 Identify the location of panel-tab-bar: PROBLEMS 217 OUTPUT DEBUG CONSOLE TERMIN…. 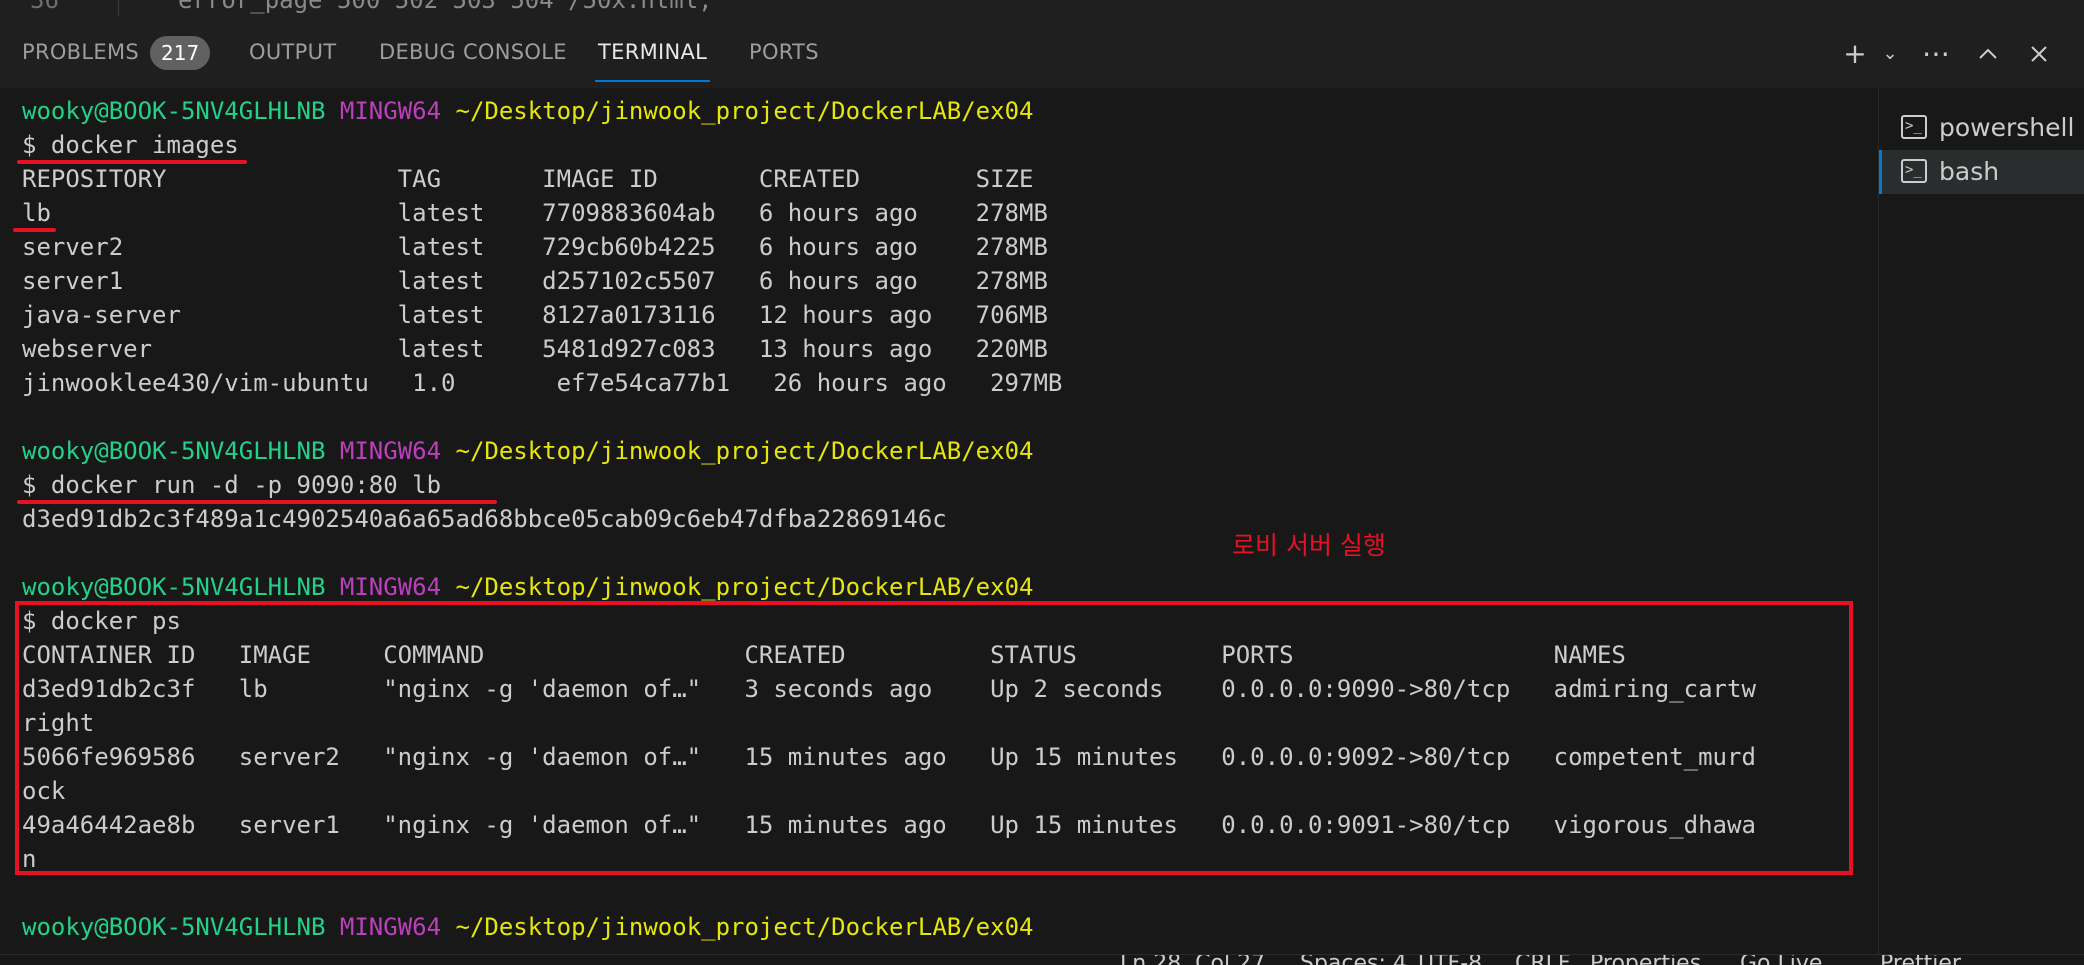
(1042, 52).